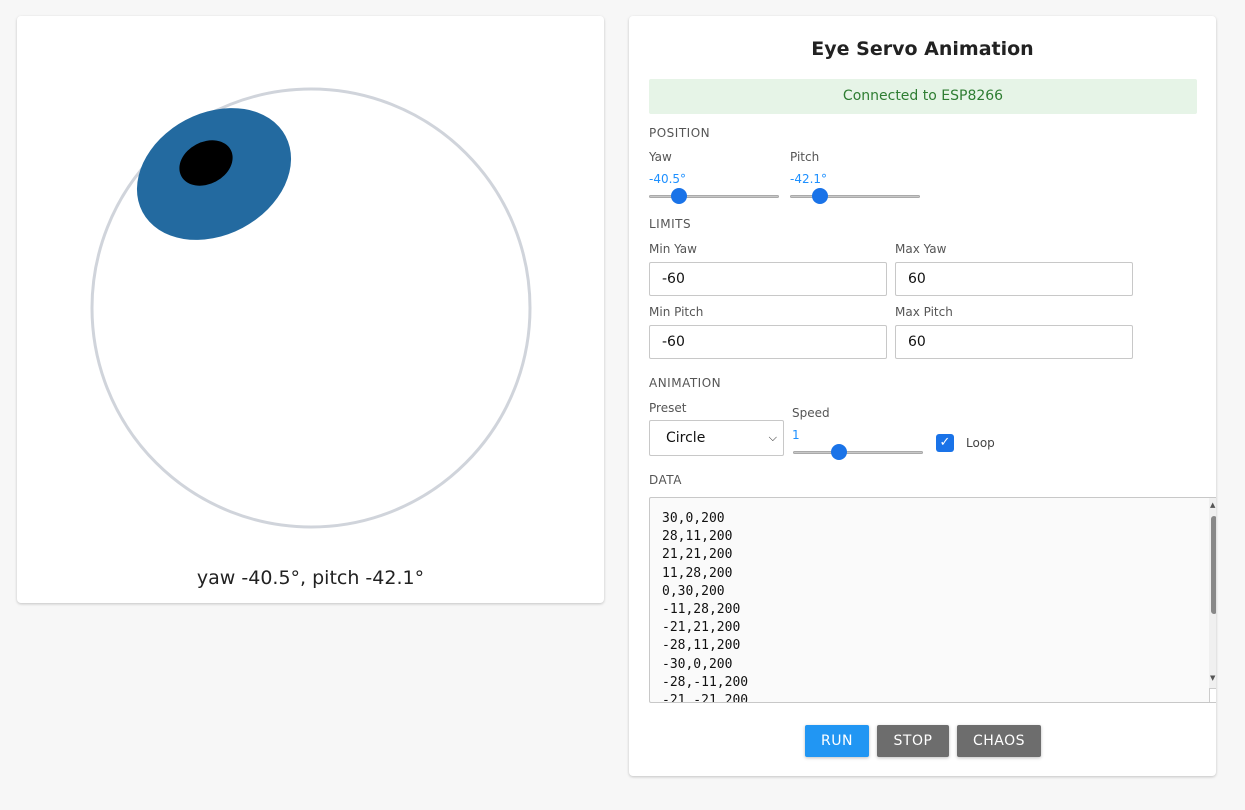  I want to click on resize-grip-icon, so click(1212, 695).